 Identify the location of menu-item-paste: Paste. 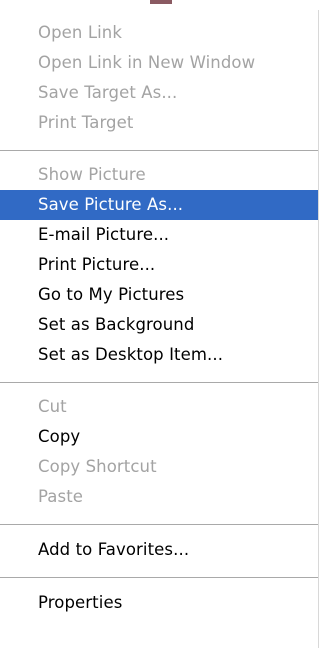
(159, 497).